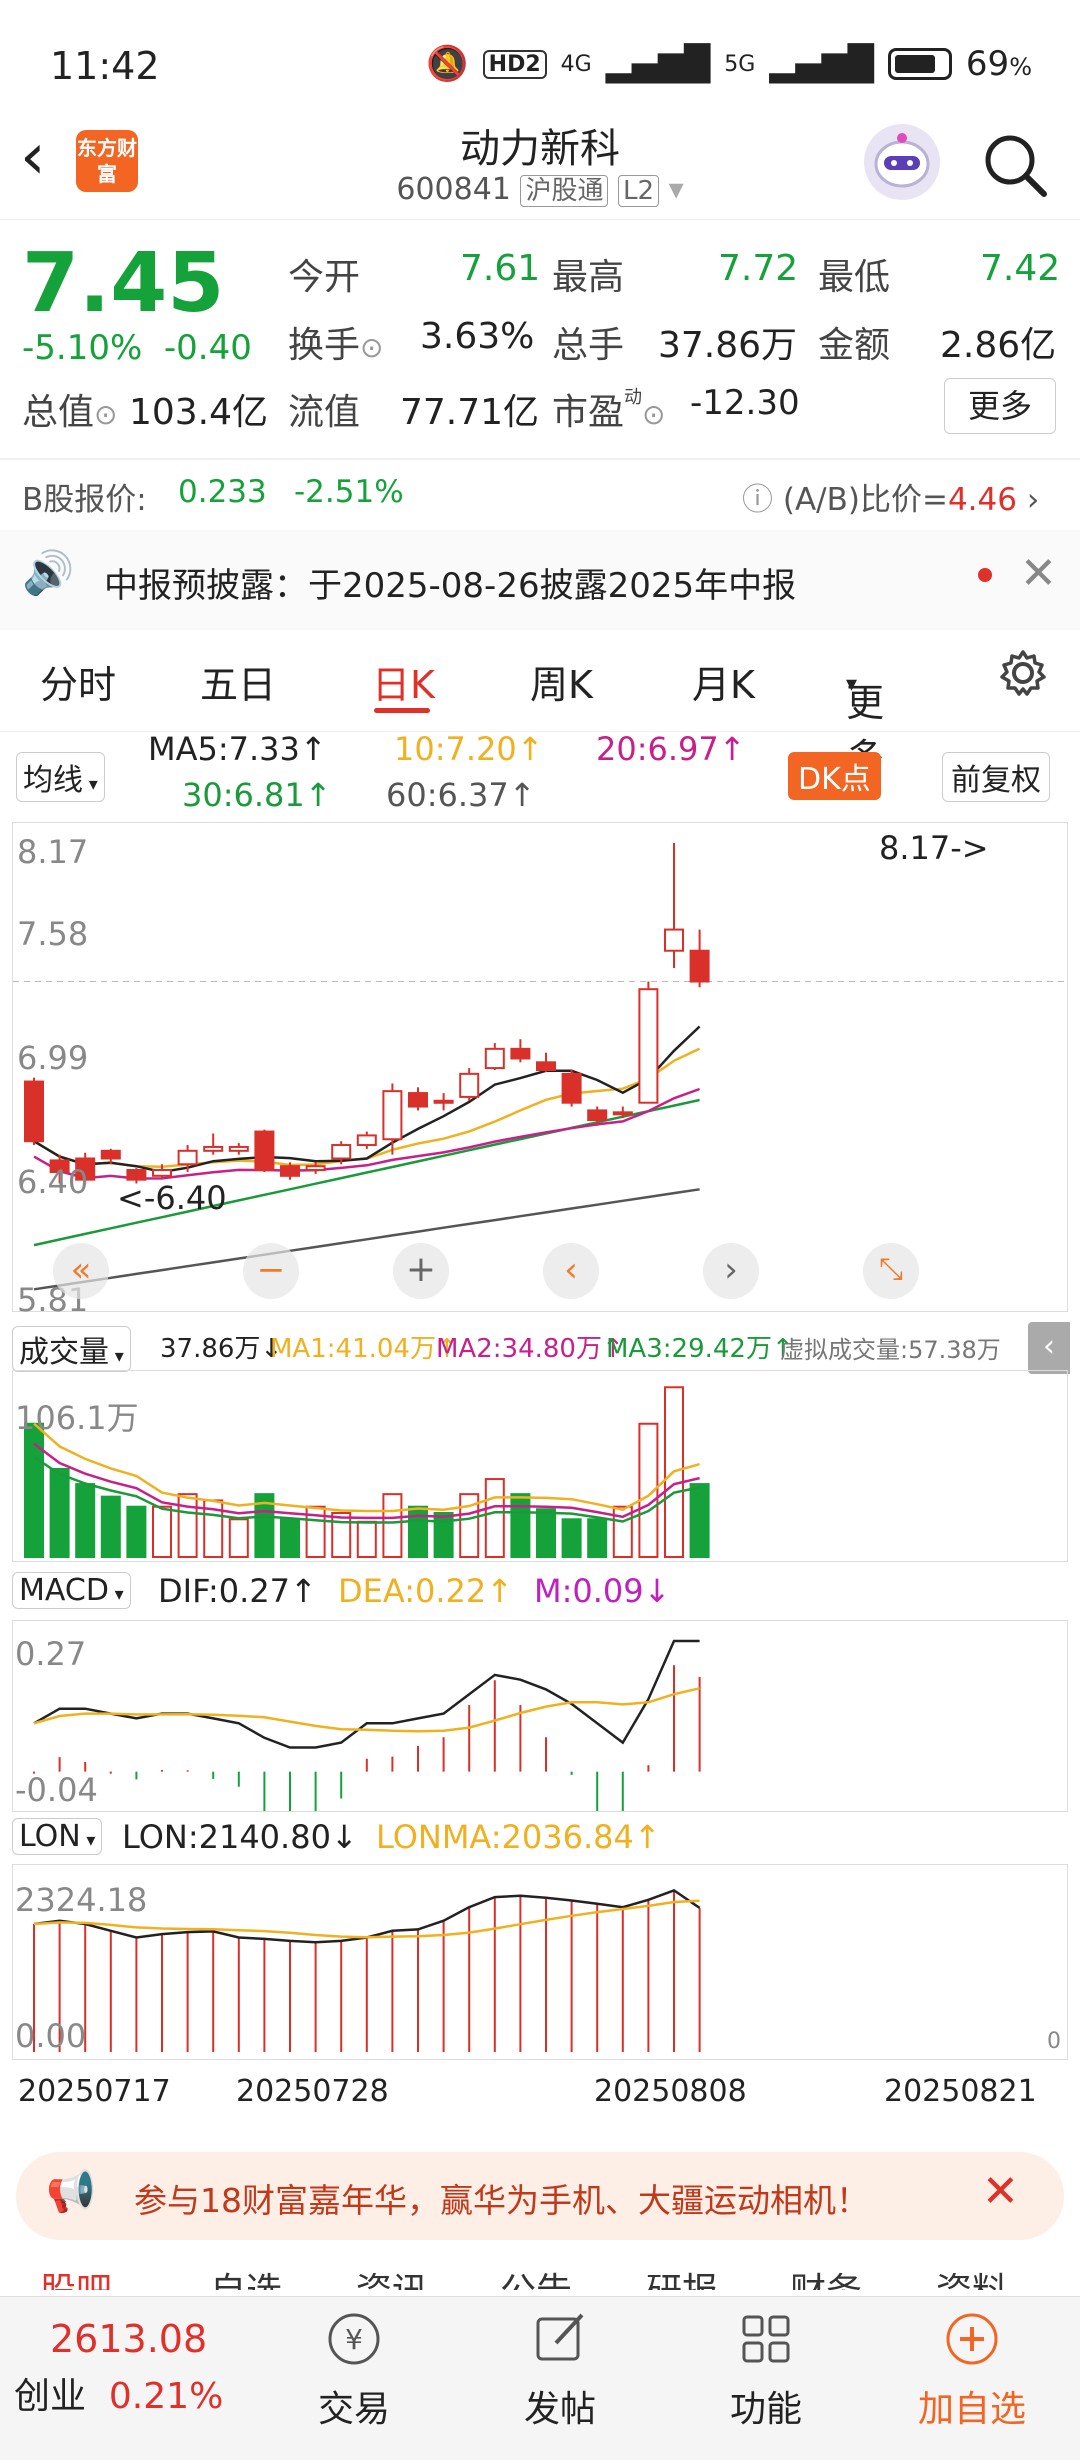 The image size is (1080, 2460). What do you see at coordinates (51, 2036) in the screenshot?
I see `lon-y-min: 0.00` at bounding box center [51, 2036].